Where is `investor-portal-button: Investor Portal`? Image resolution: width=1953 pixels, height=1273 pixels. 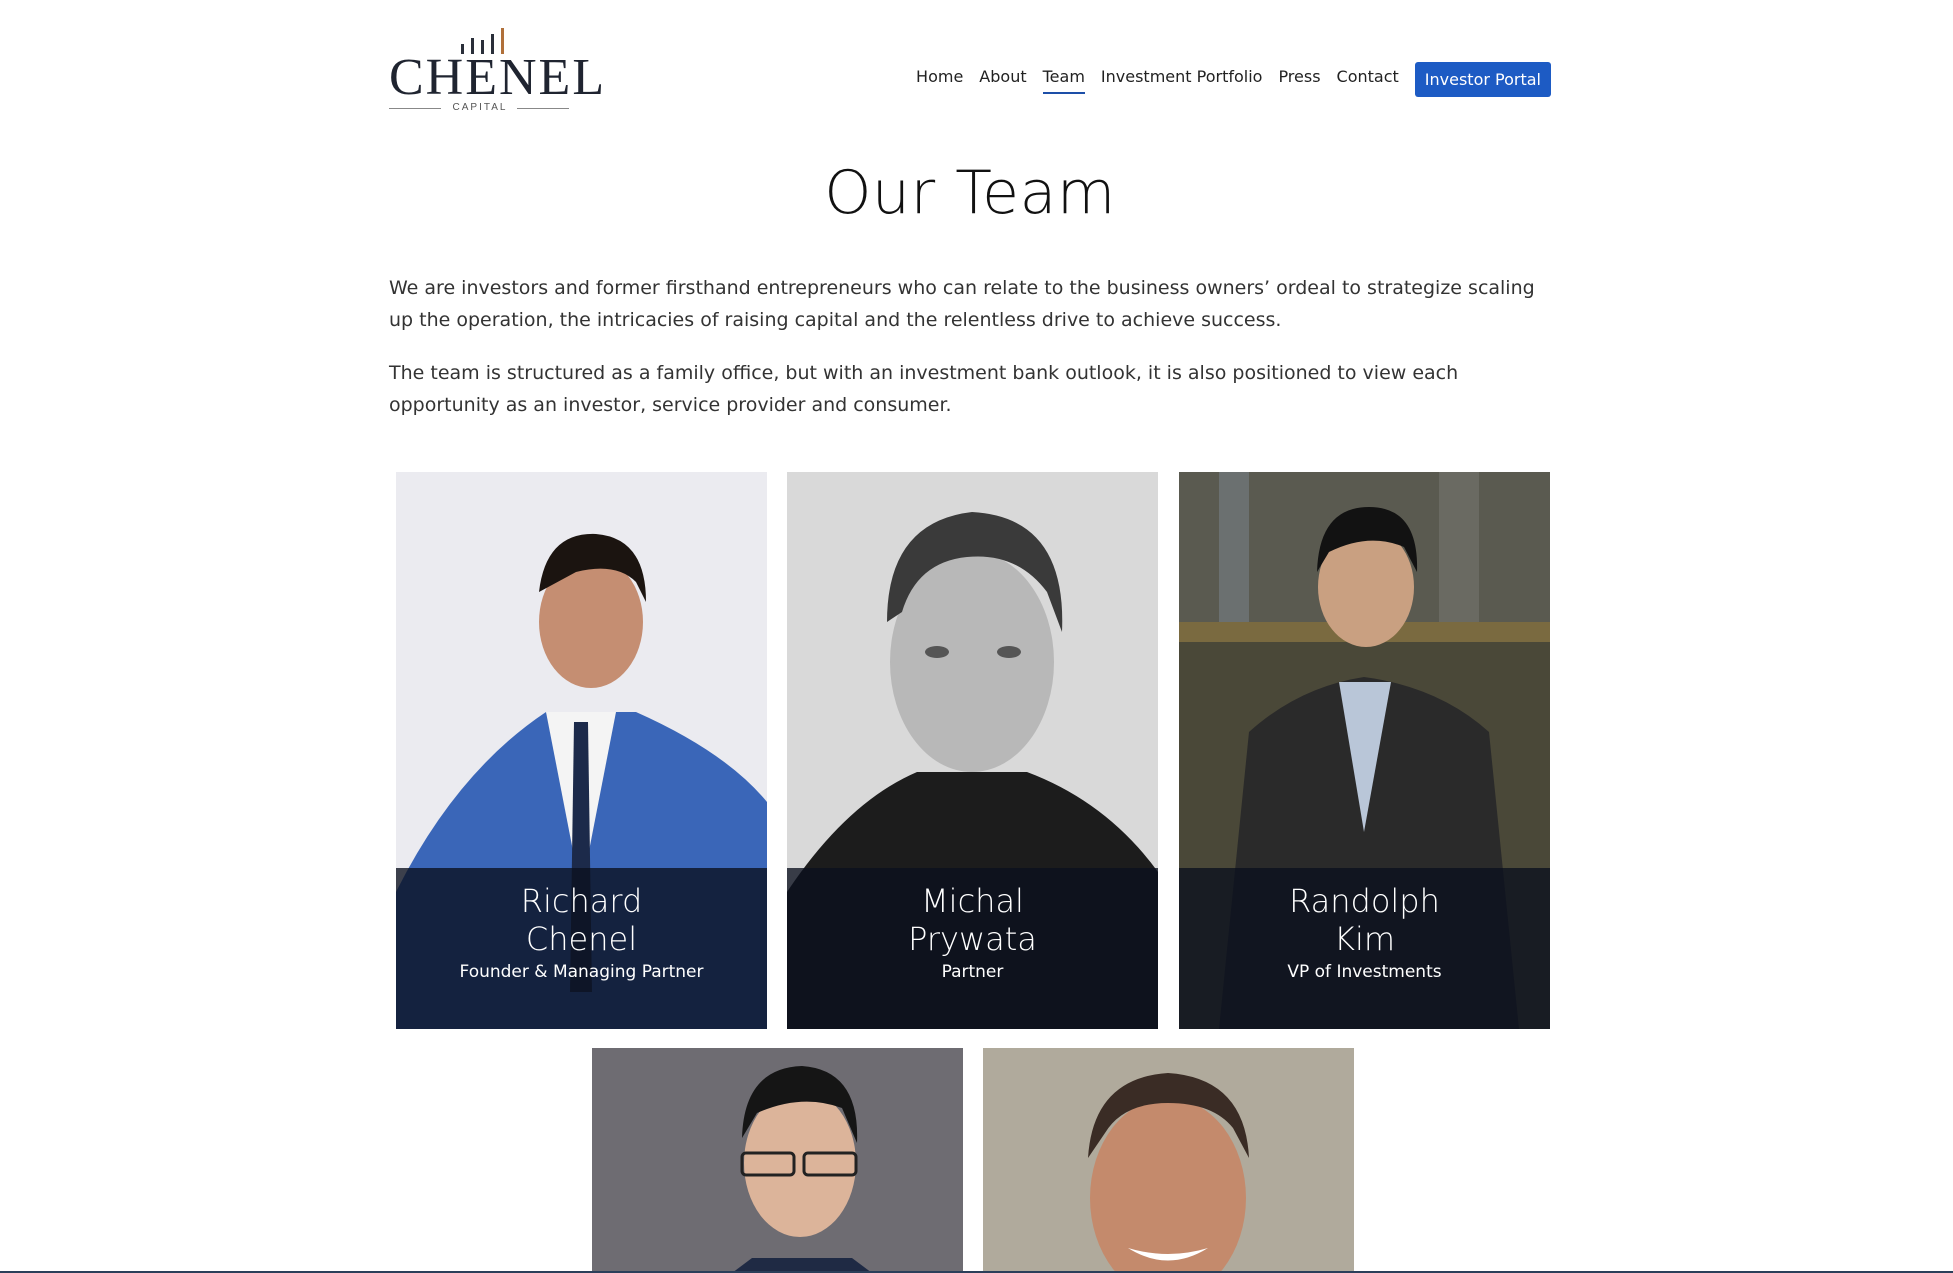
investor-portal-button: Investor Portal is located at coordinates (1482, 79).